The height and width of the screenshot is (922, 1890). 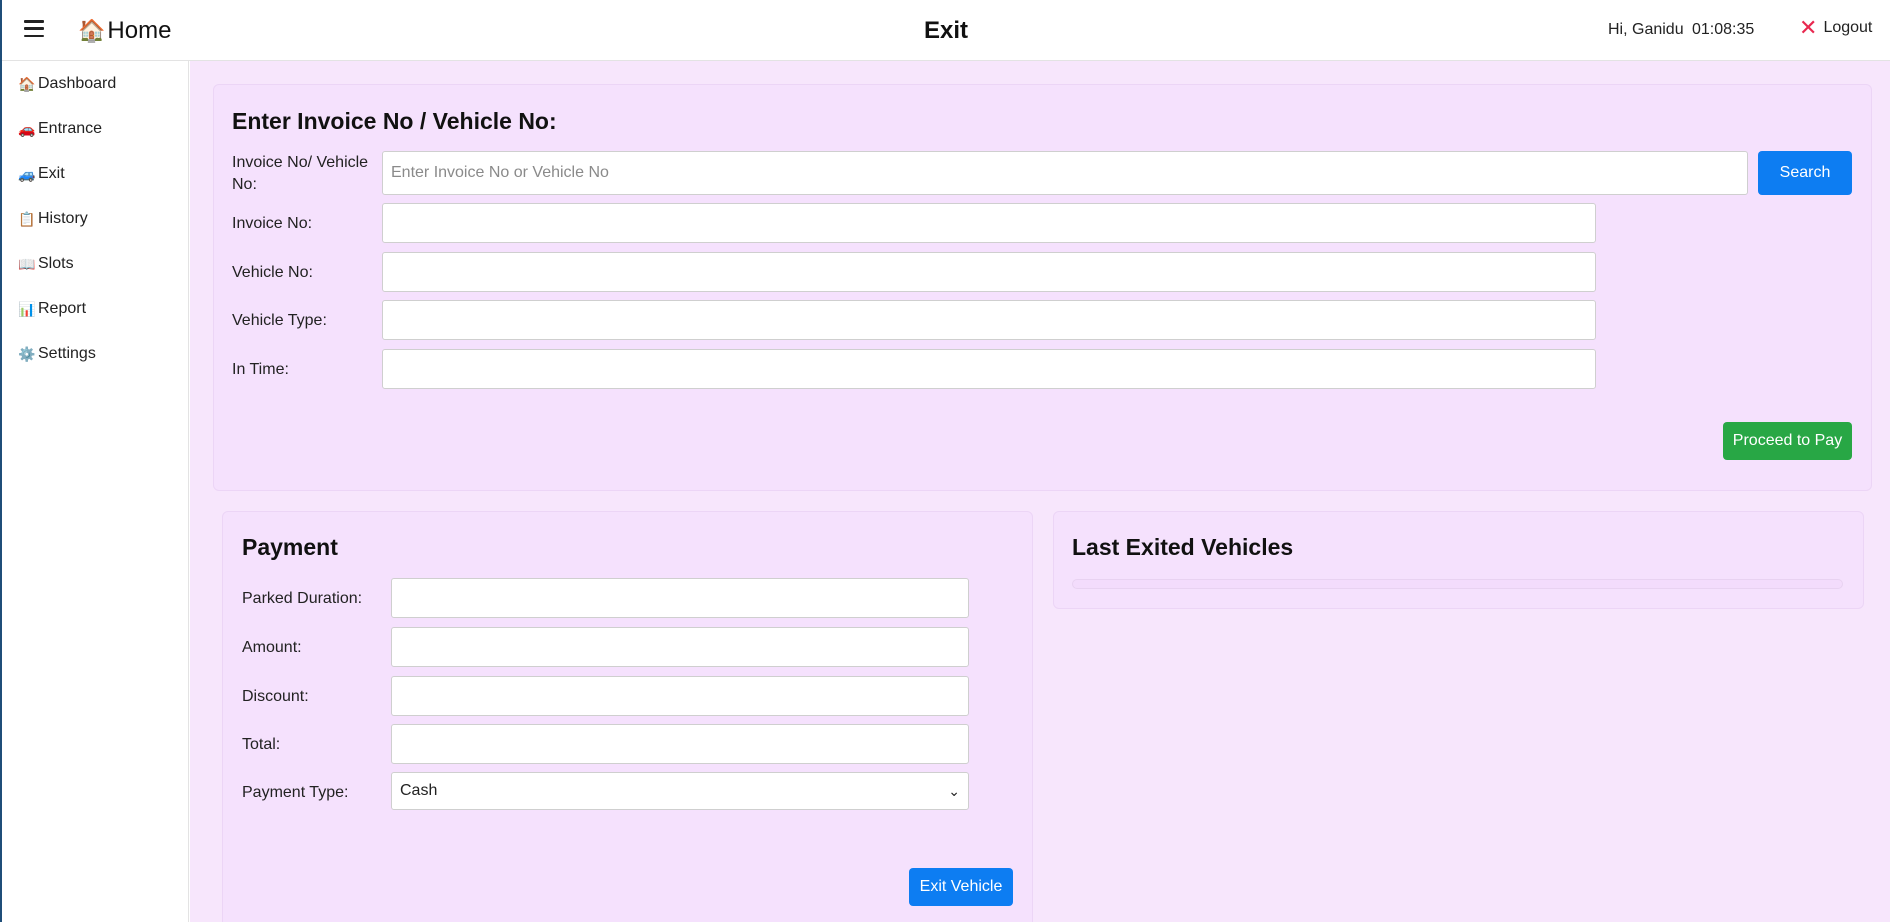 I want to click on sidebar-item-label: Dashboard, so click(x=77, y=83).